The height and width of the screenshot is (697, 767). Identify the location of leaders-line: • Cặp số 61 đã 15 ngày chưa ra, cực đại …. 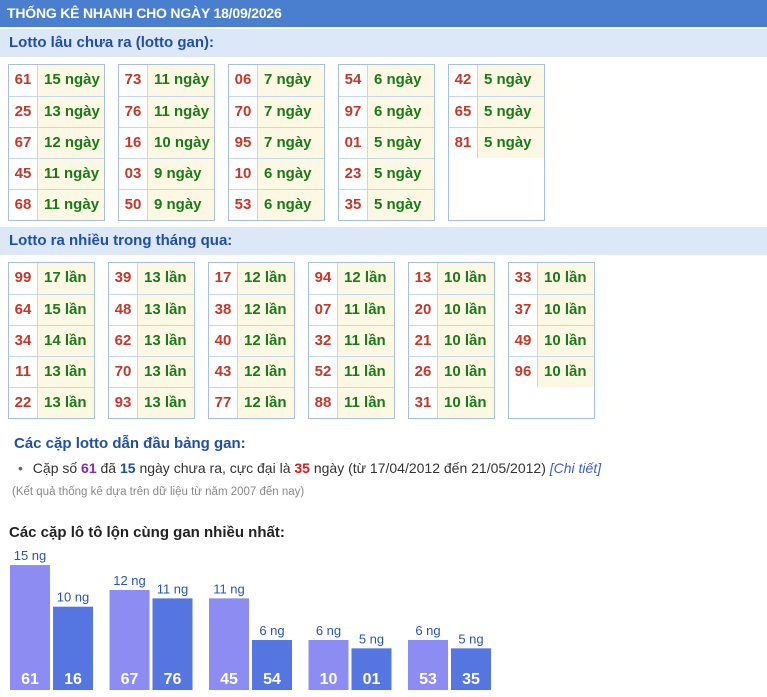
(309, 468).